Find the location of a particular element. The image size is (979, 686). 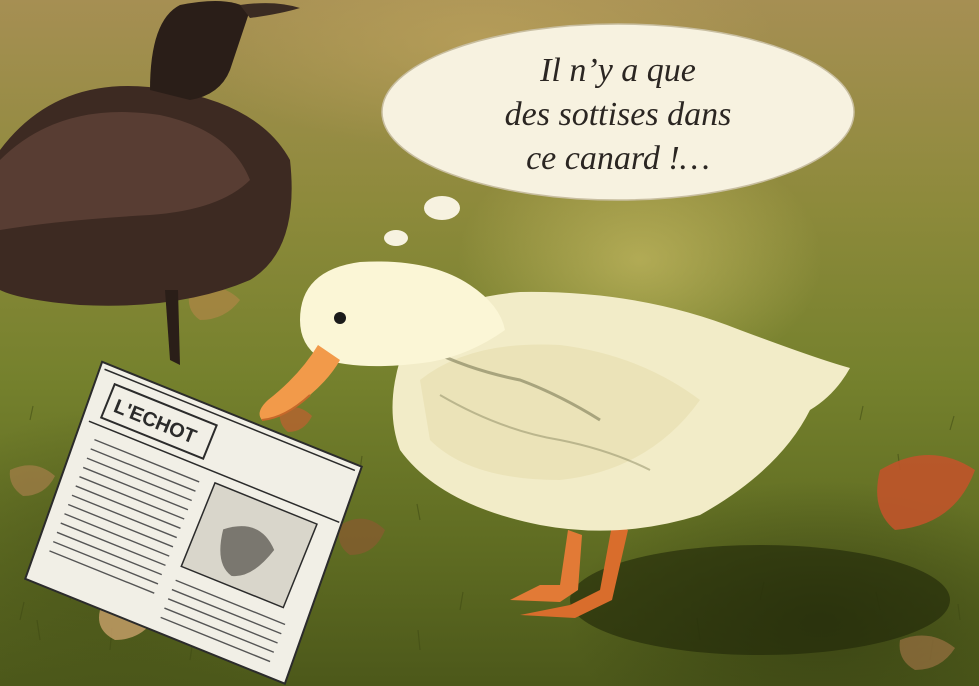

duck-eye is located at coordinates (340, 318).